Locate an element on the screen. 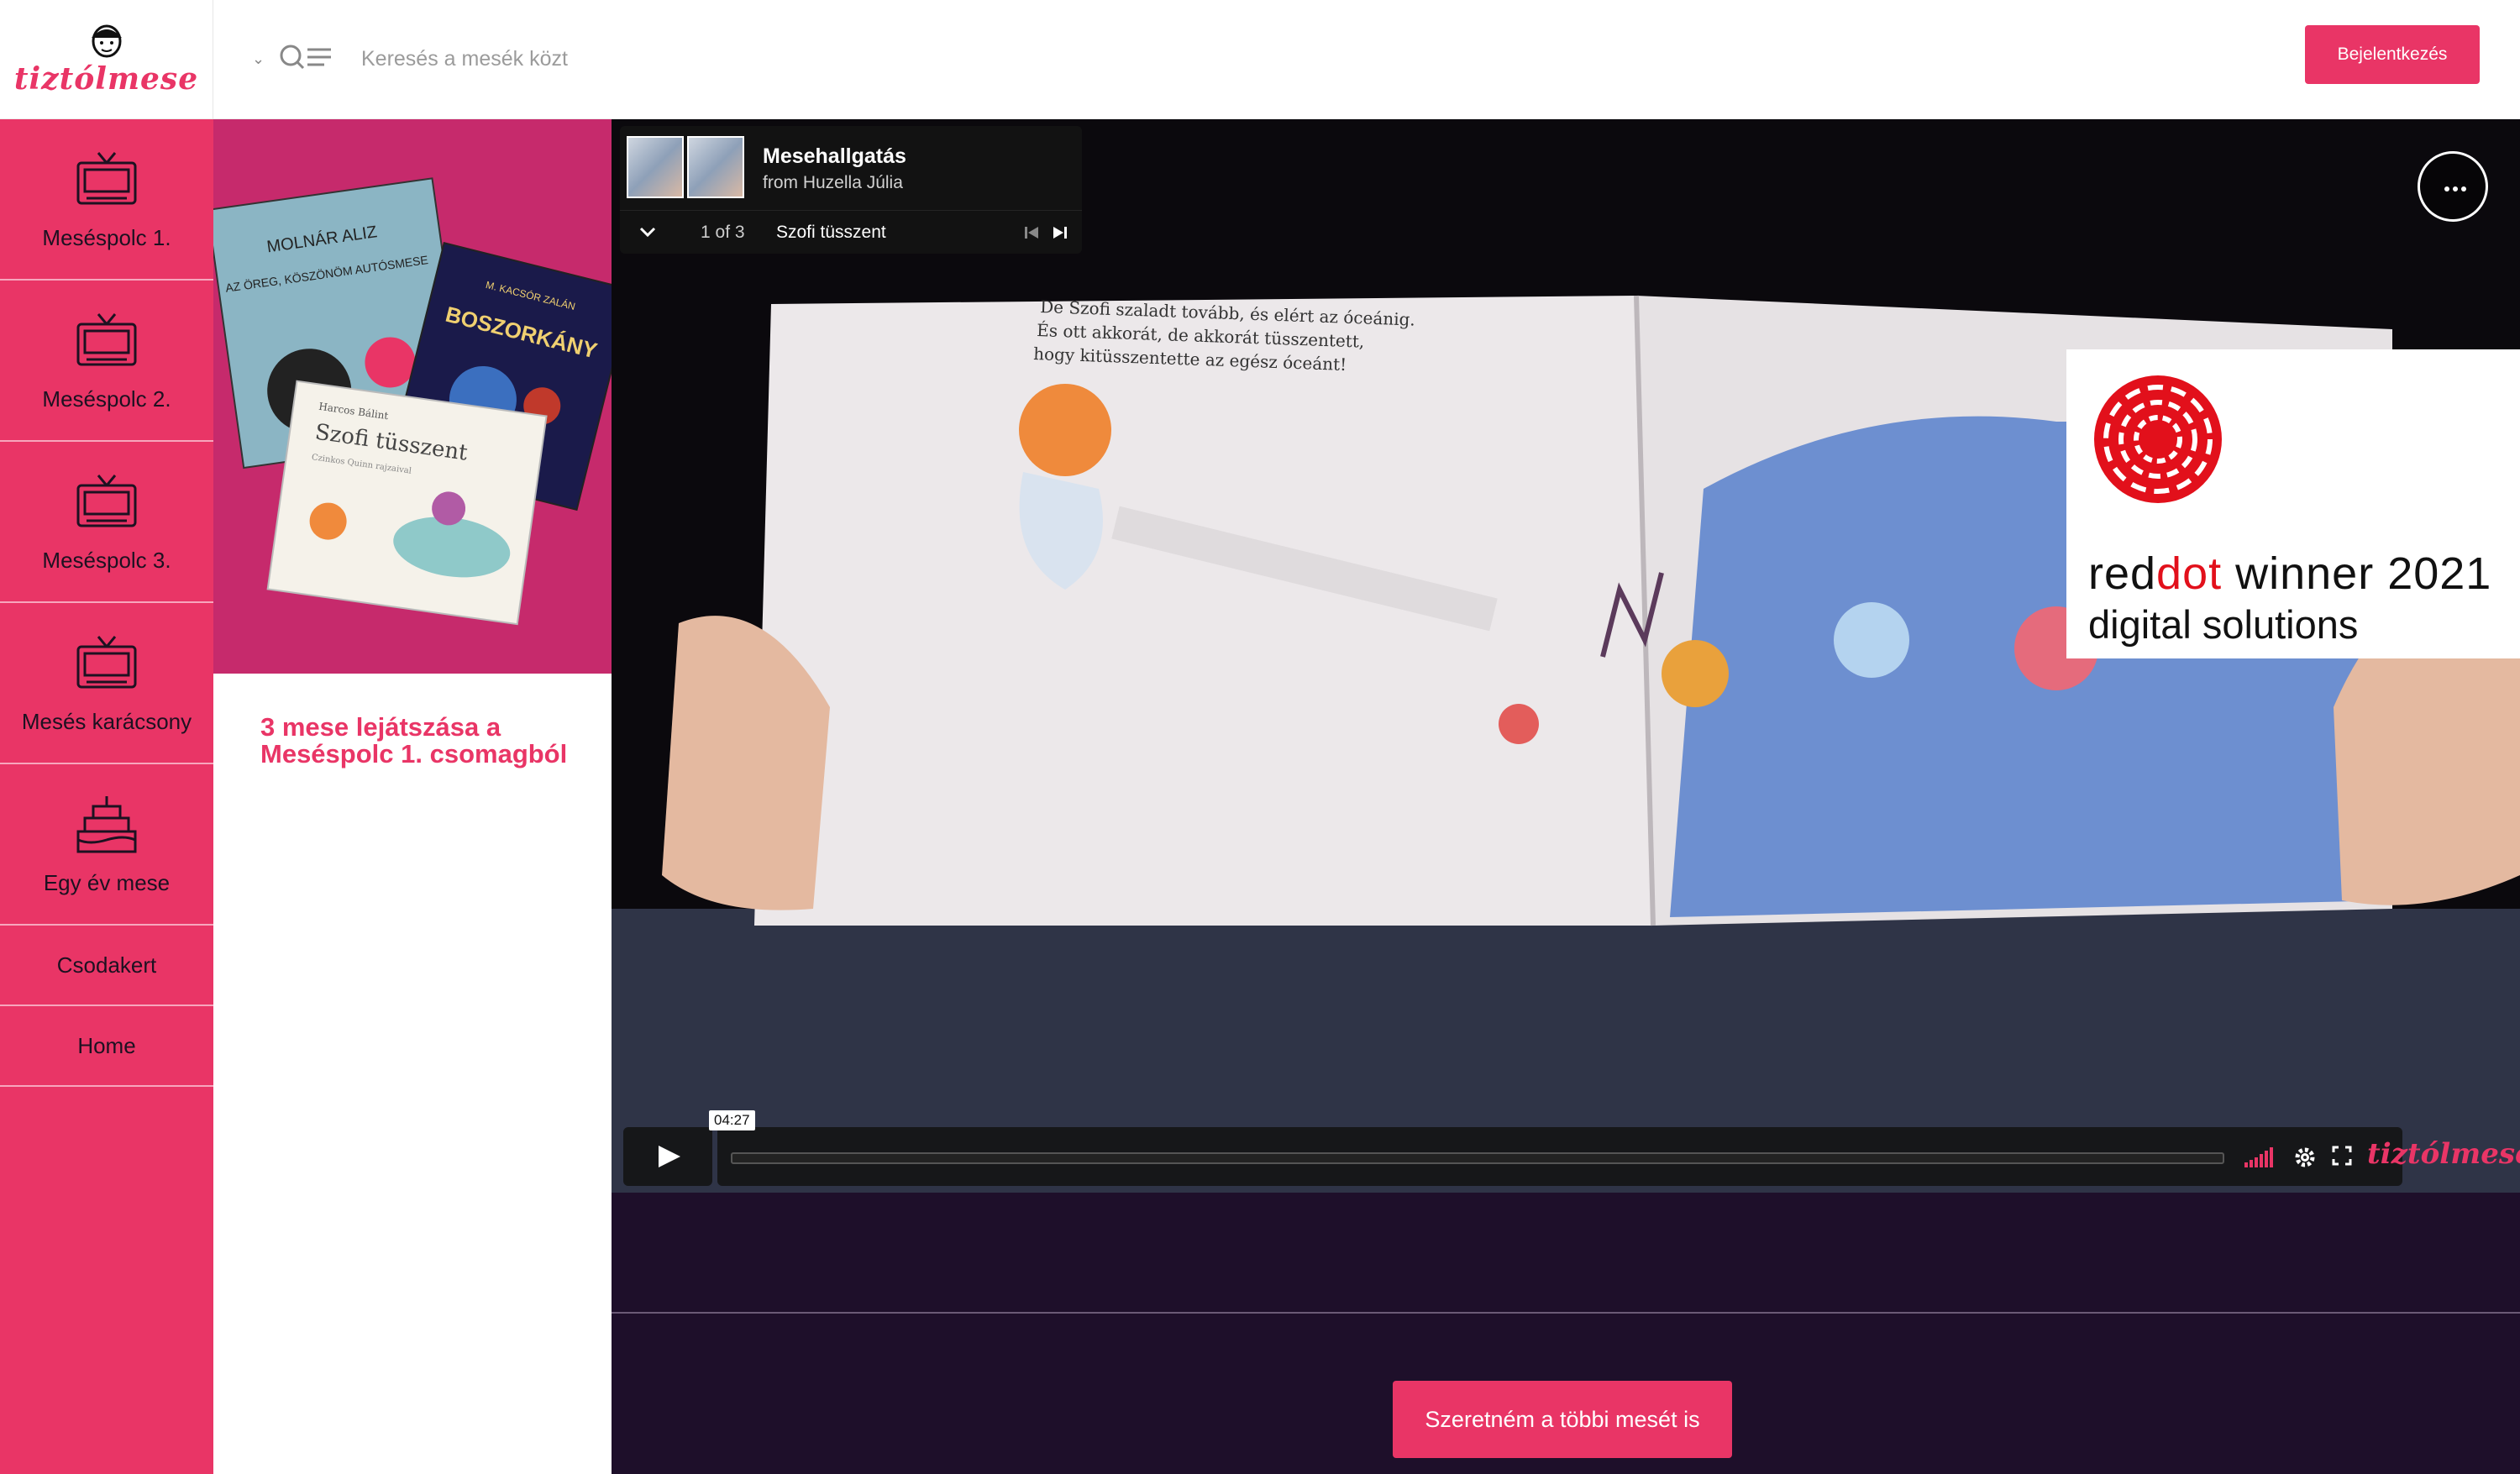 This screenshot has width=2520, height=1474. playlist-author: from Huzella Júlia is located at coordinates (833, 183).